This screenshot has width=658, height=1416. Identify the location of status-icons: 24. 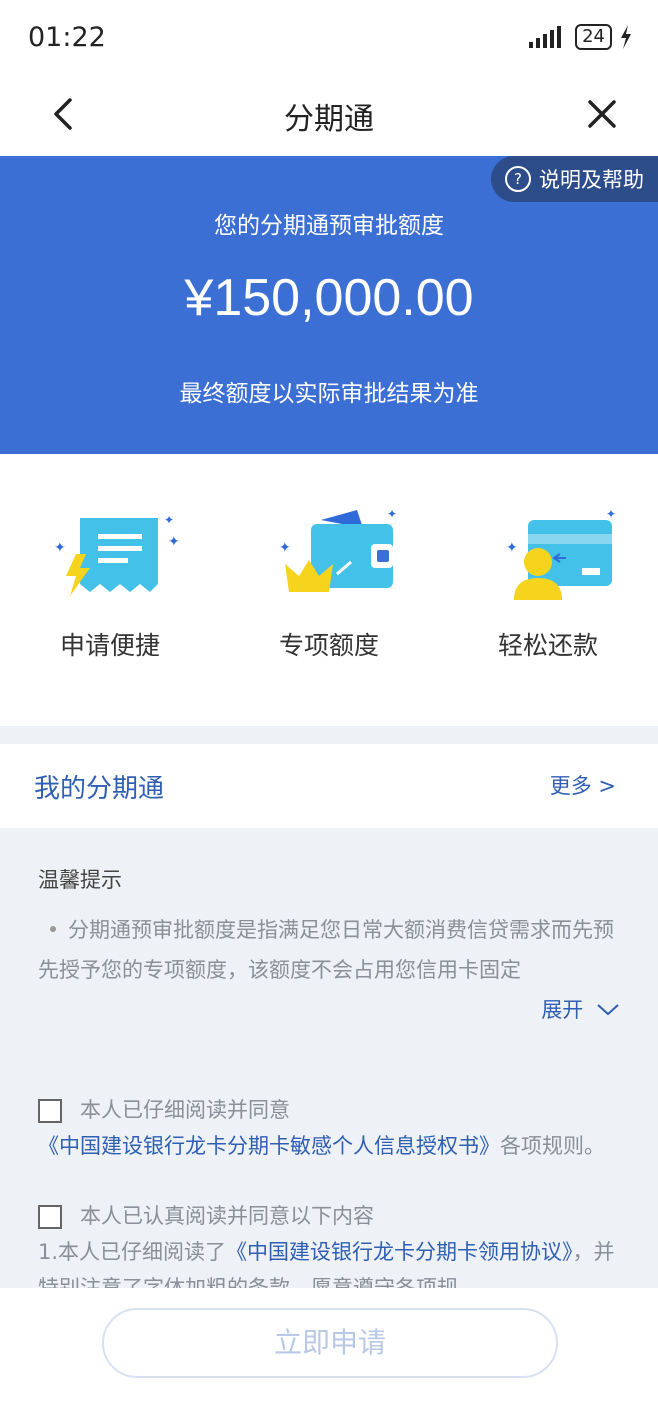
(579, 37).